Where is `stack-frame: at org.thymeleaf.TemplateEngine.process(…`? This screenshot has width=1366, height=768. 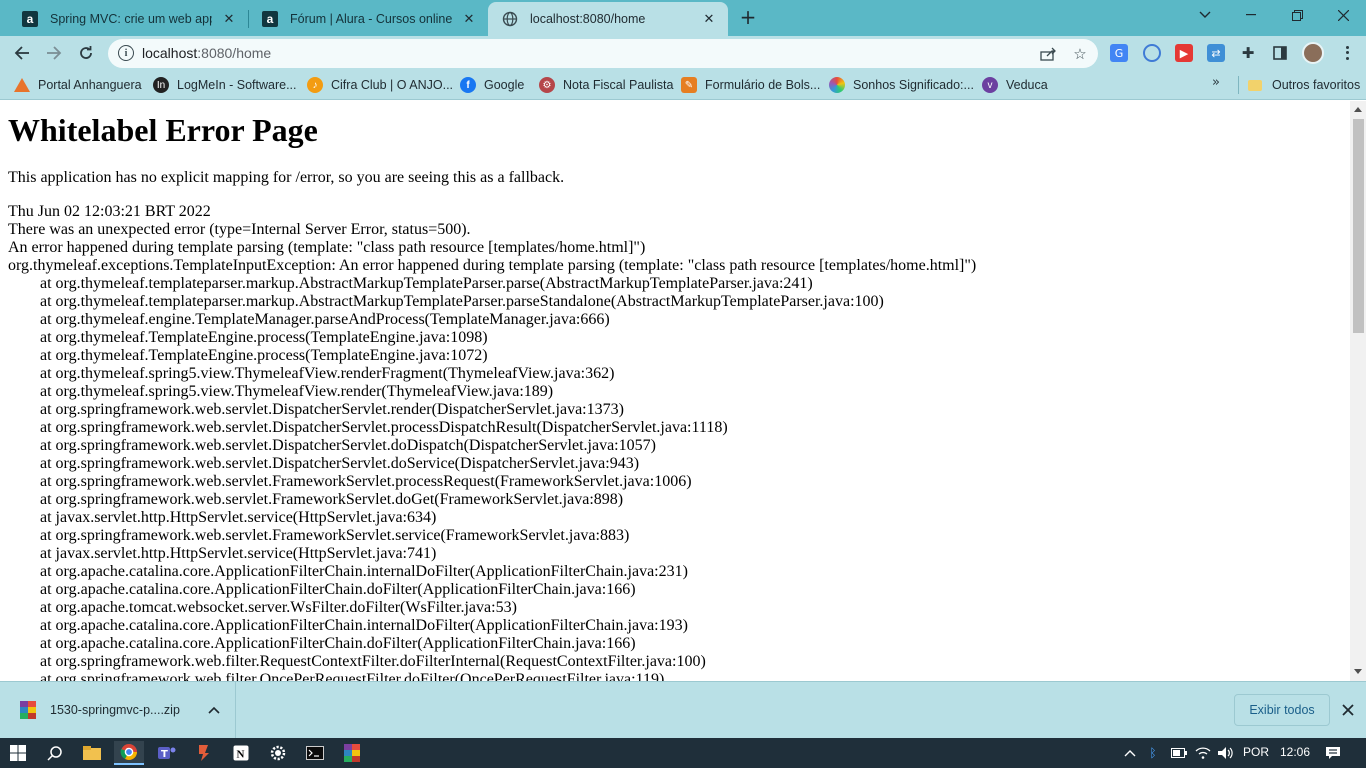 stack-frame: at org.thymeleaf.TemplateEngine.process(… is located at coordinates (264, 337).